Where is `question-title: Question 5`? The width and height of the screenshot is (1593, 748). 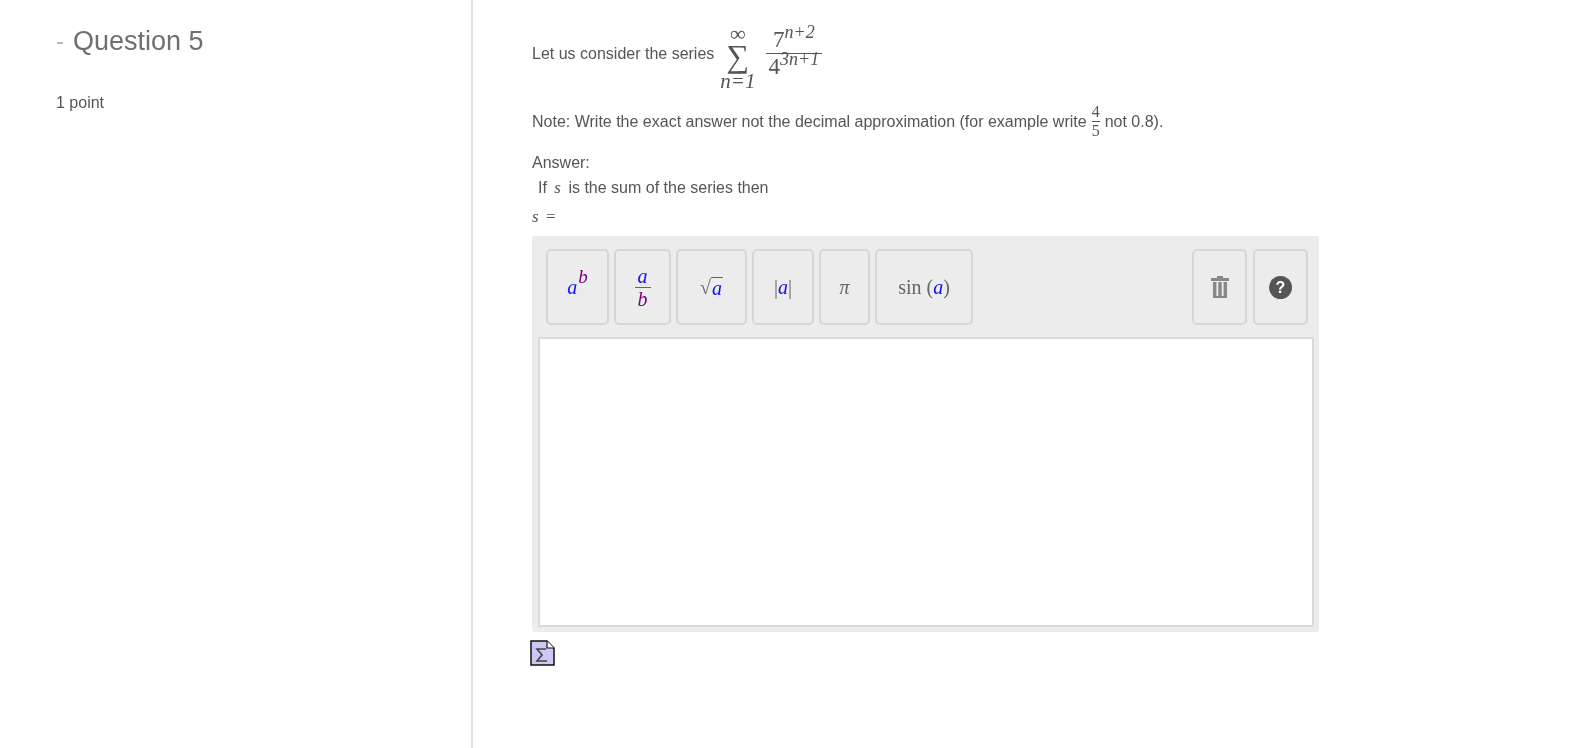
question-title: Question 5 is located at coordinates (138, 41).